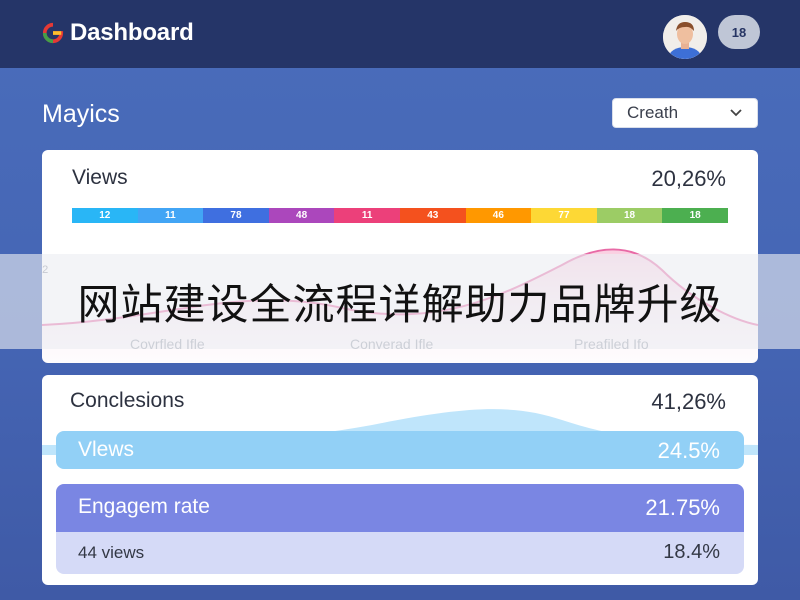 The image size is (800, 600). What do you see at coordinates (688, 401) in the screenshot?
I see `conclusions-card-value: 41,26%` at bounding box center [688, 401].